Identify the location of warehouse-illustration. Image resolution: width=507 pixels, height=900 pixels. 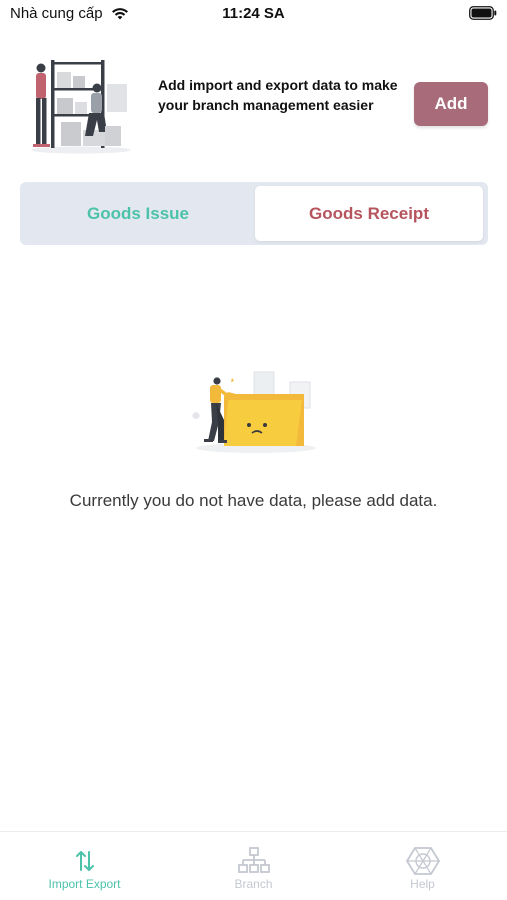
(81, 107).